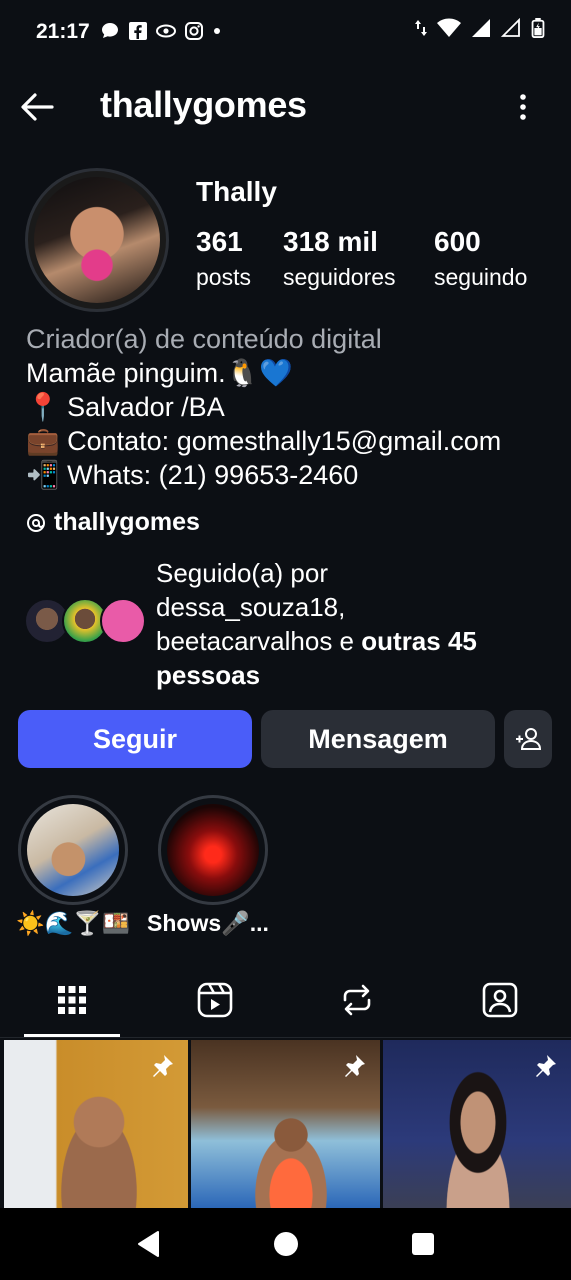  Describe the element at coordinates (223, 277) in the screenshot. I see `stat-posts-label: posts` at that location.